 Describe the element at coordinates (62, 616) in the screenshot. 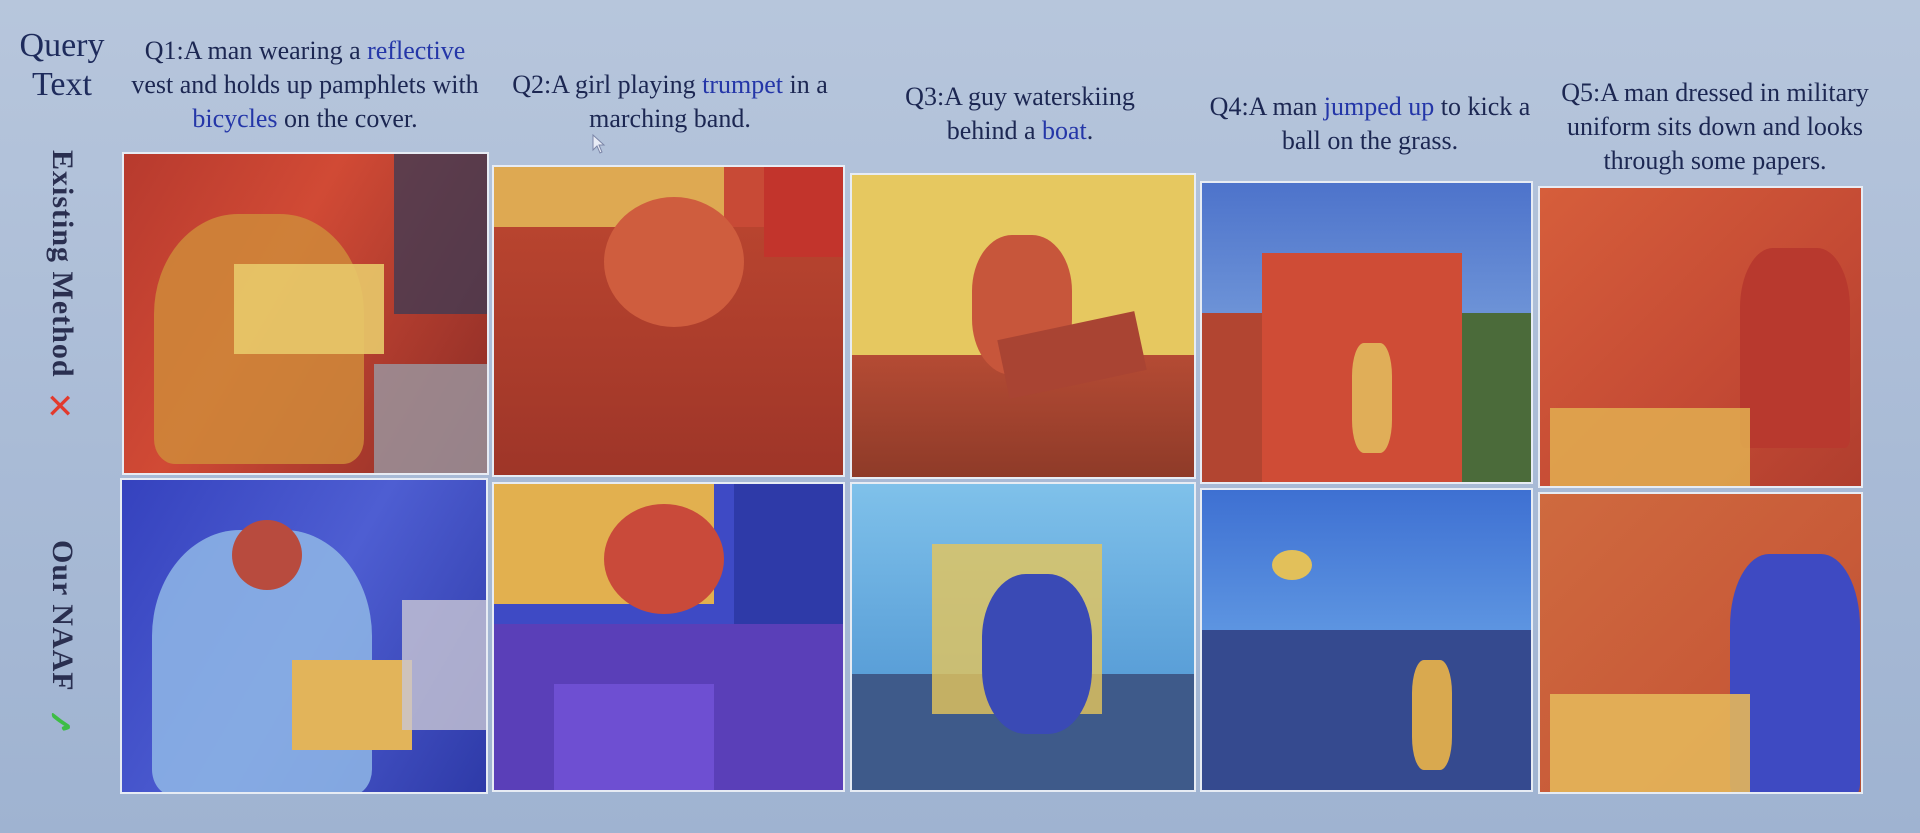

I see `row-label-ours-text: Our NAAF` at that location.